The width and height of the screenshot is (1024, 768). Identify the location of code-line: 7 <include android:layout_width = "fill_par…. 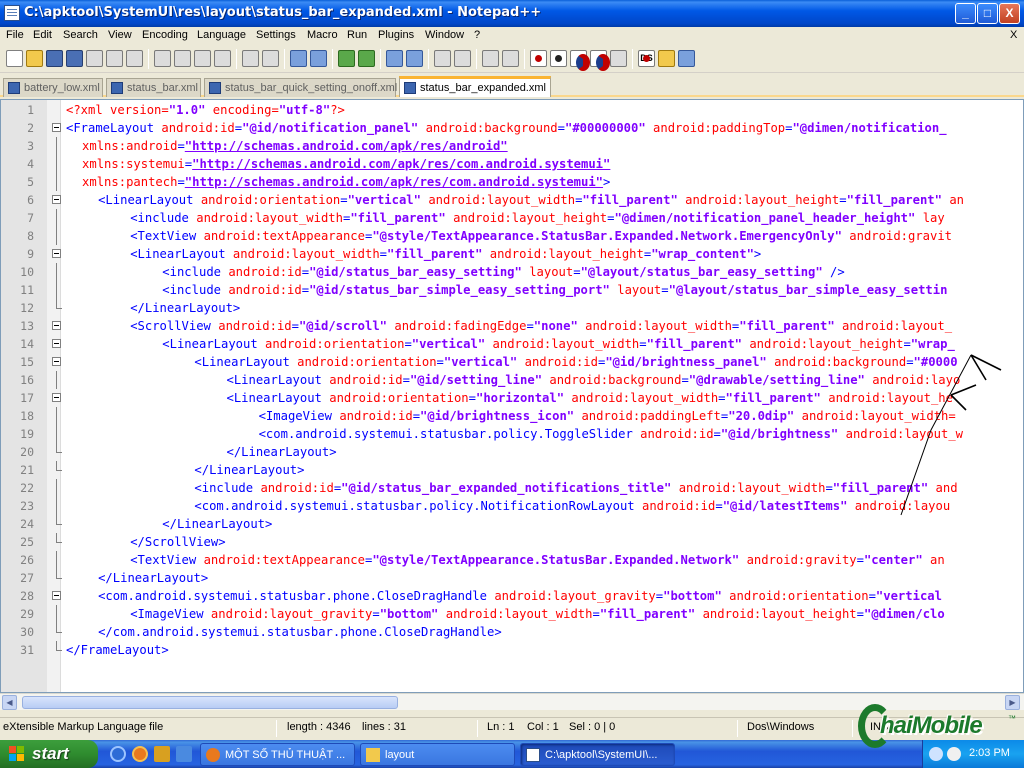
(512, 218).